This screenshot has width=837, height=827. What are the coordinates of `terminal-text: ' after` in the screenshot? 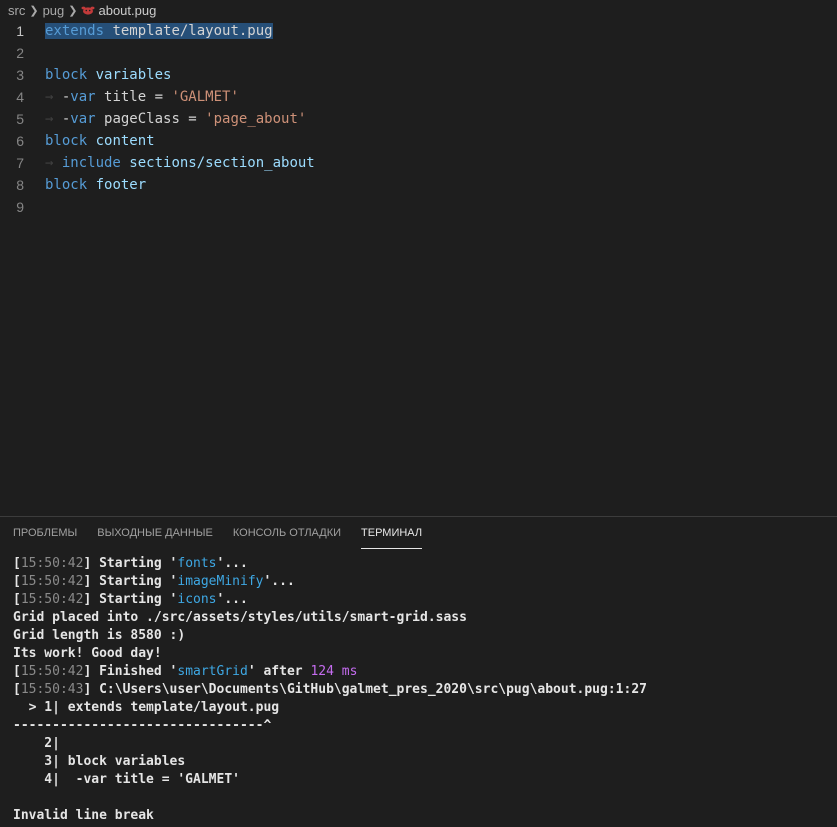 It's located at (279, 671).